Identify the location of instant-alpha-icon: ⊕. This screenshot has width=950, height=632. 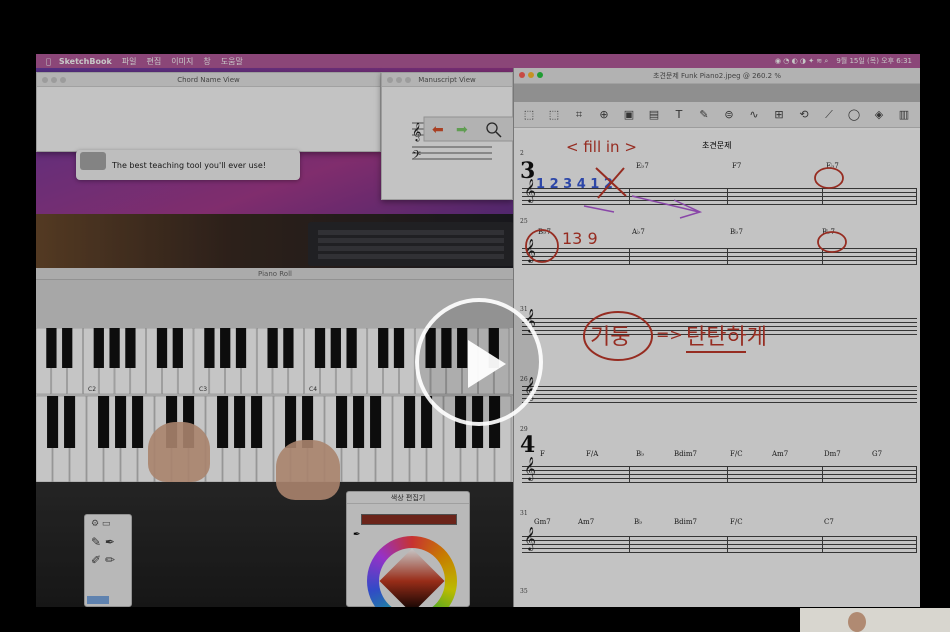
(604, 115).